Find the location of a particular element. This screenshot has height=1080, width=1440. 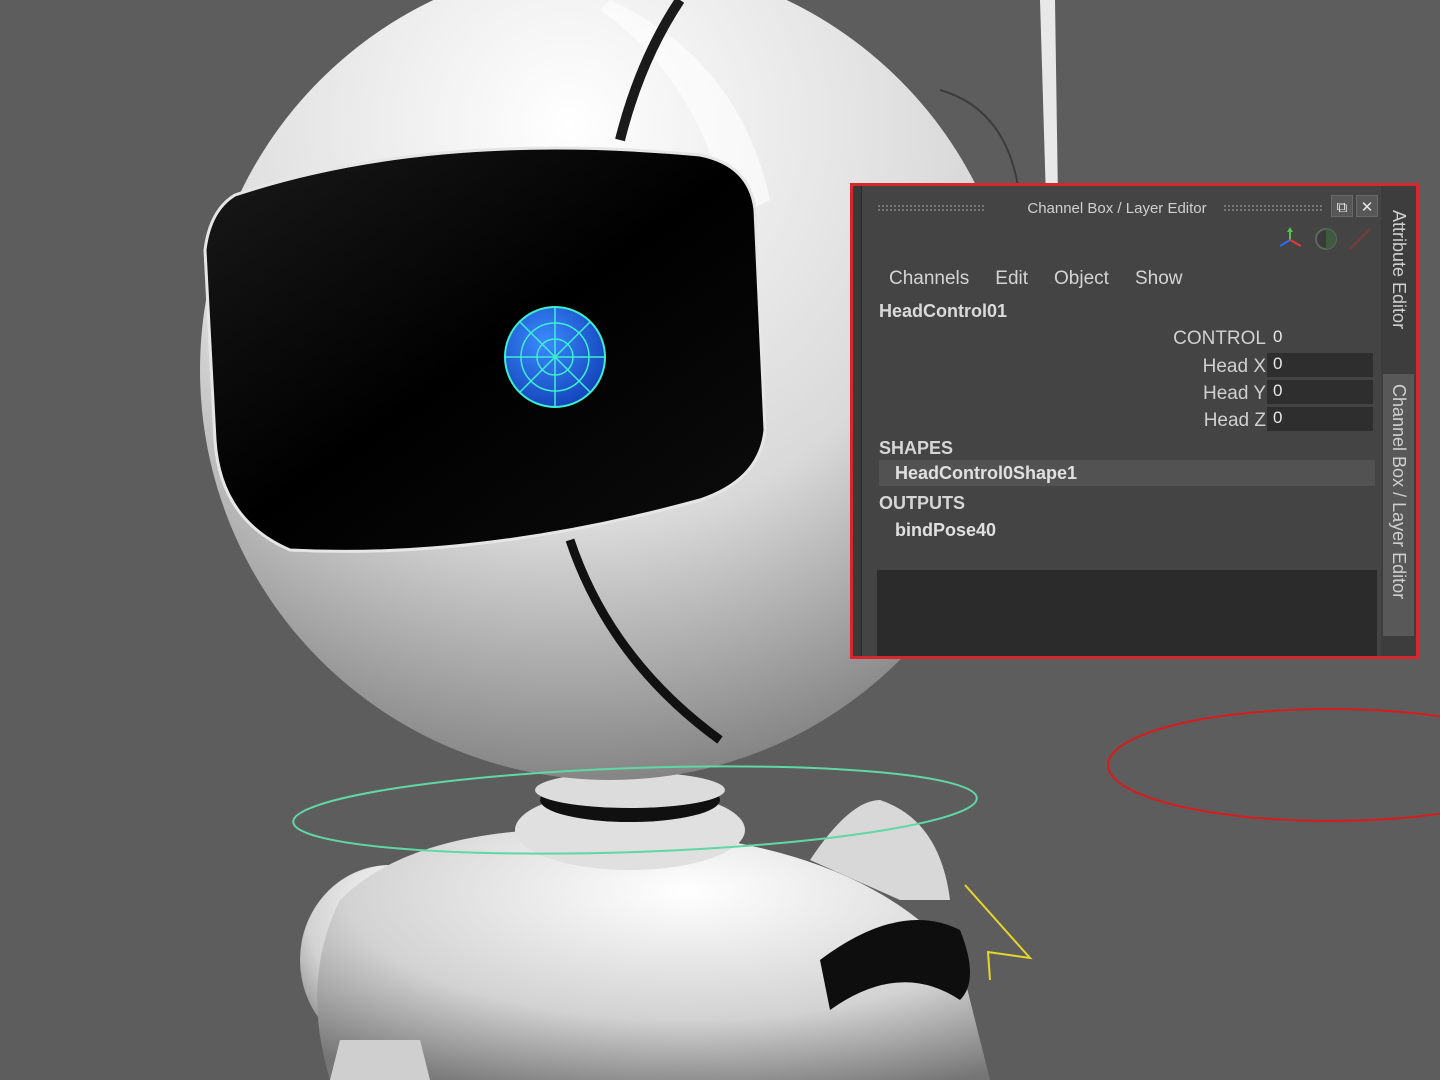

channel-box-empty-area is located at coordinates (1127, 613).